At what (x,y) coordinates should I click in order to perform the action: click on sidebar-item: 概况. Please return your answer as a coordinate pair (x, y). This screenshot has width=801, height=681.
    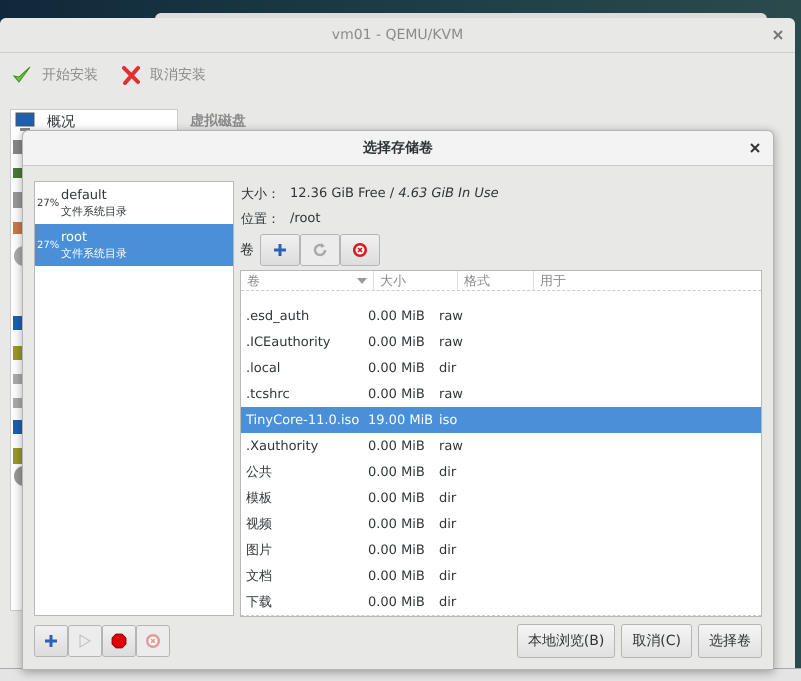
    Looking at the image, I should click on (94, 122).